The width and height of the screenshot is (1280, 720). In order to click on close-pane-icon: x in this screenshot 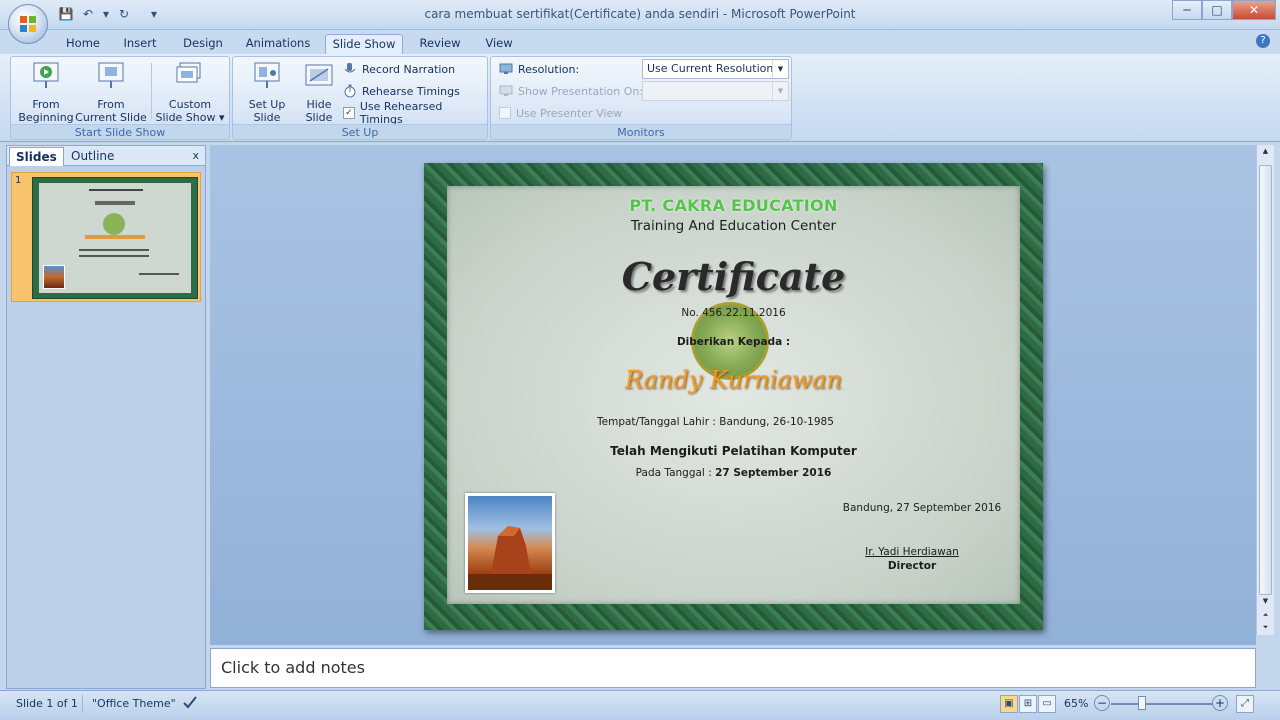, I will do `click(195, 155)`.